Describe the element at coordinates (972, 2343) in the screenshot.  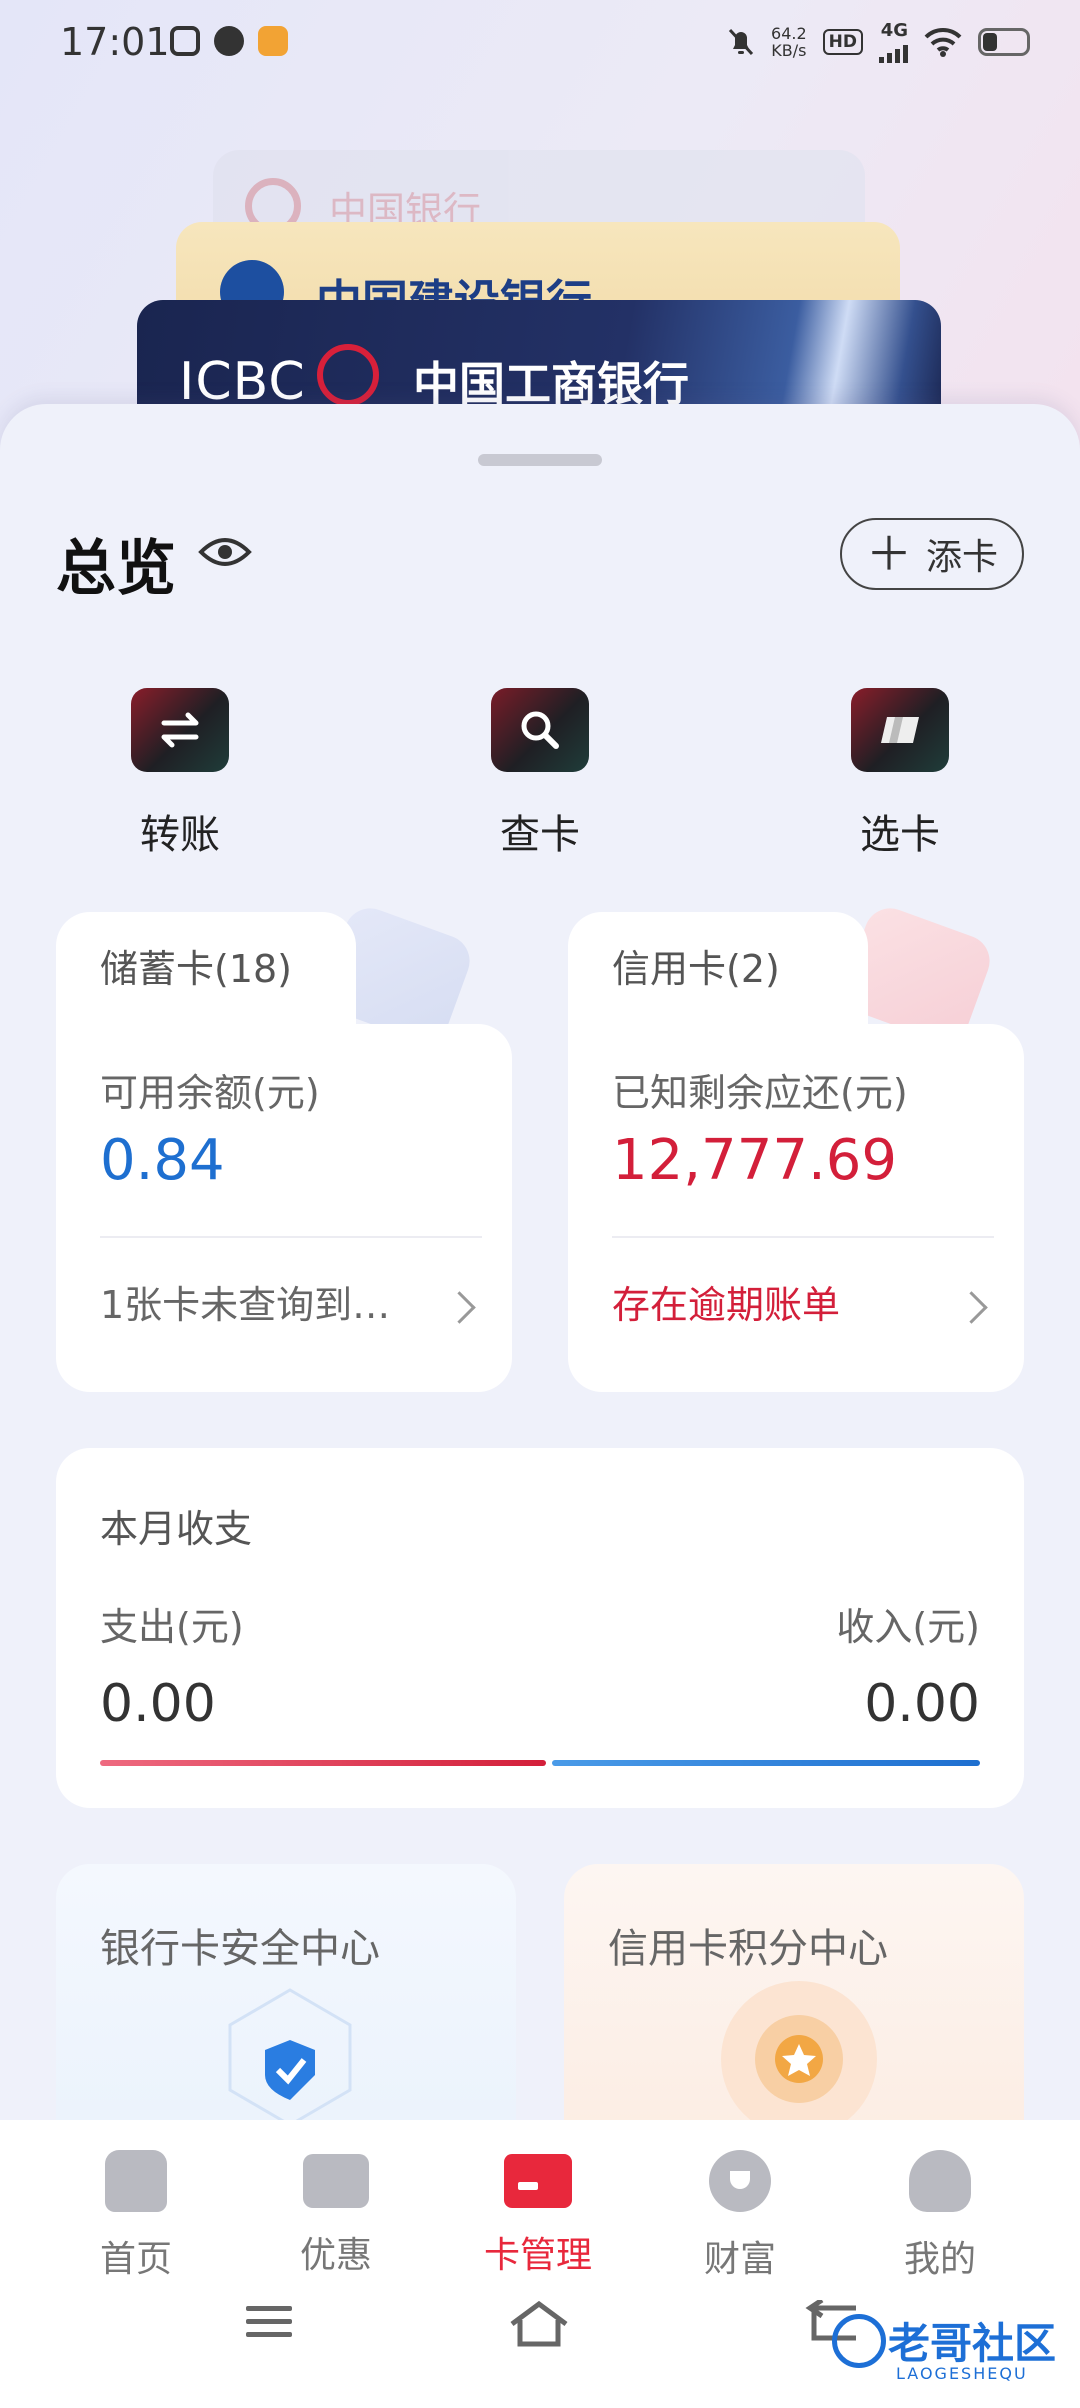
I see `watermark-text: 老哥社区` at that location.